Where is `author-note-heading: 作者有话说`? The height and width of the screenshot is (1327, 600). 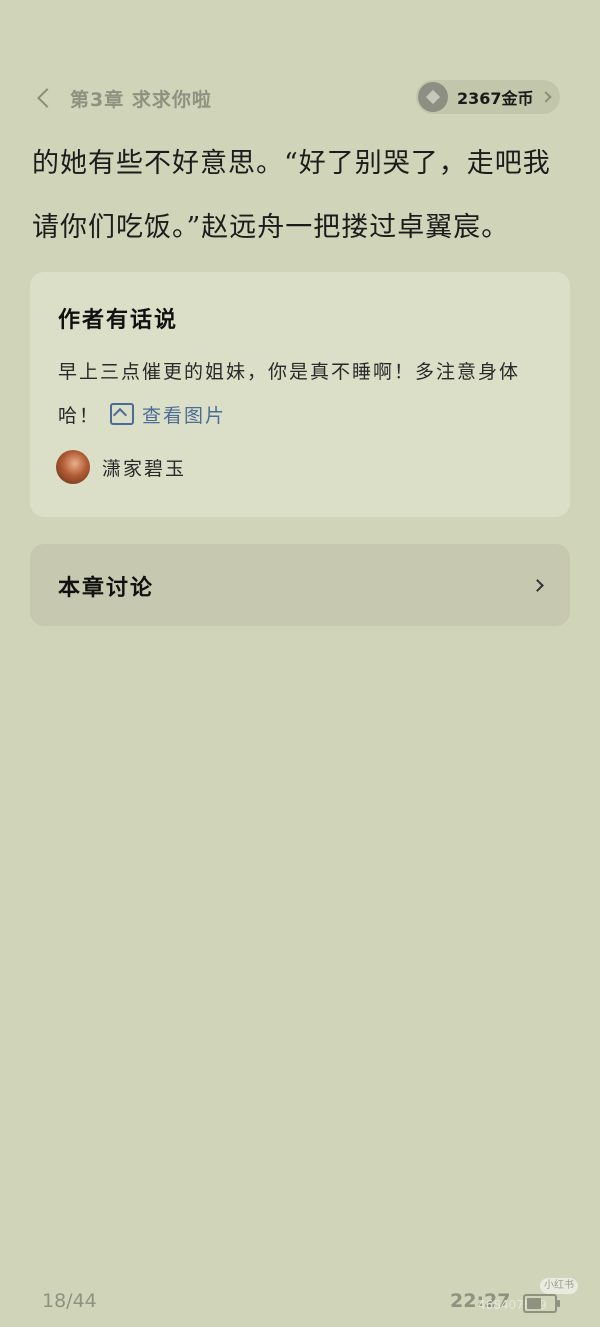 author-note-heading: 作者有话说 is located at coordinates (118, 320).